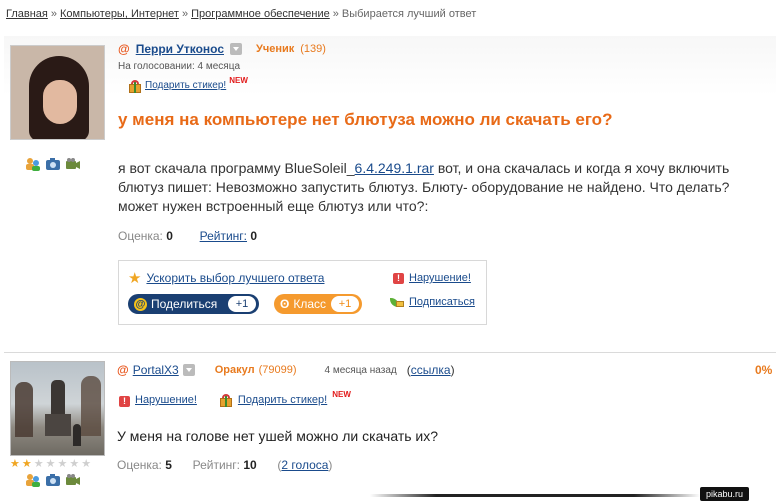 Image resolution: width=776 pixels, height=504 pixels. I want to click on question-body-text-start: я вот скачала программу BlueSoleil_, so click(236, 168).